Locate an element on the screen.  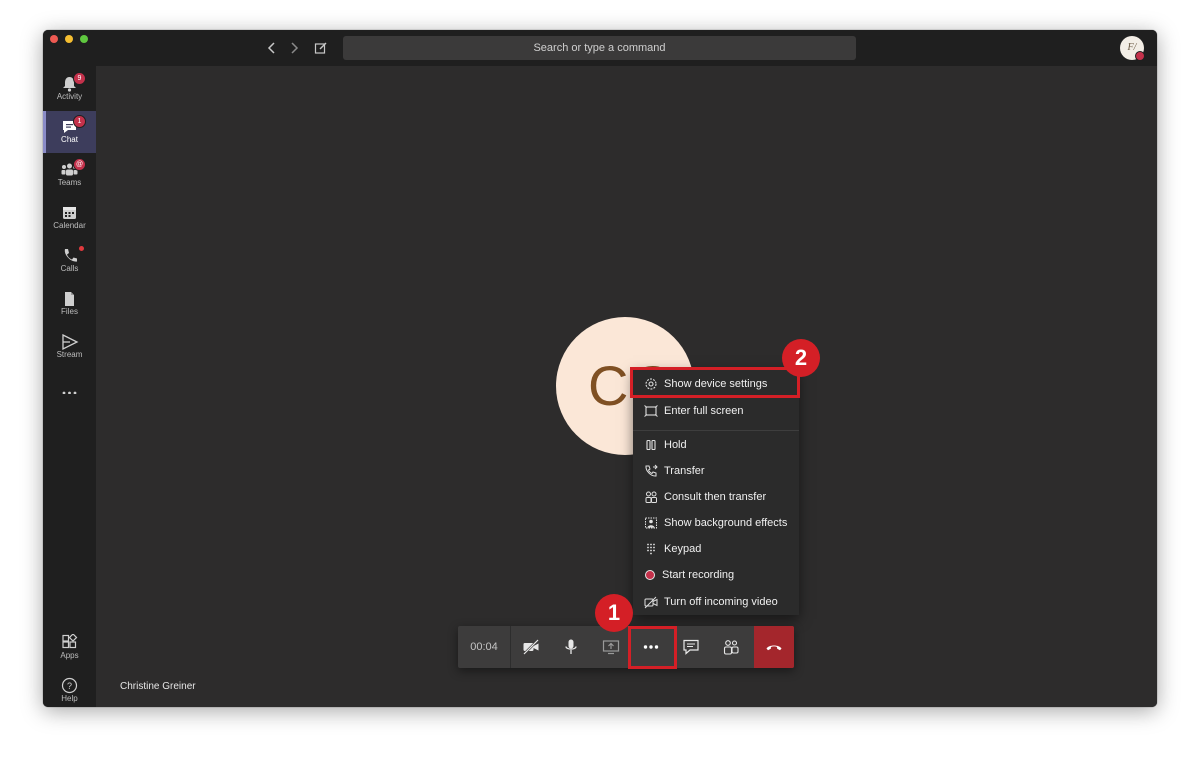
sidebar-item-label: Apps is located at coordinates (69, 655).